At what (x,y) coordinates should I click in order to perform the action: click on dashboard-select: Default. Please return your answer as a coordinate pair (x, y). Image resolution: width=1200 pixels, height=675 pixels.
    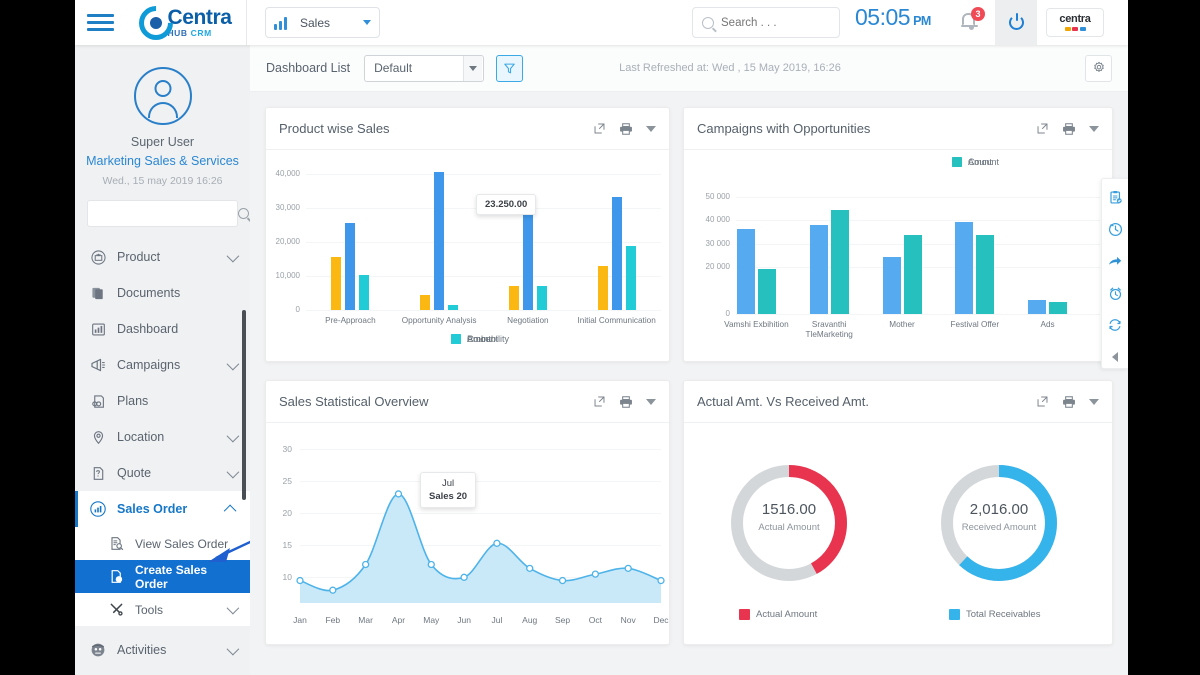
    Looking at the image, I should click on (424, 68).